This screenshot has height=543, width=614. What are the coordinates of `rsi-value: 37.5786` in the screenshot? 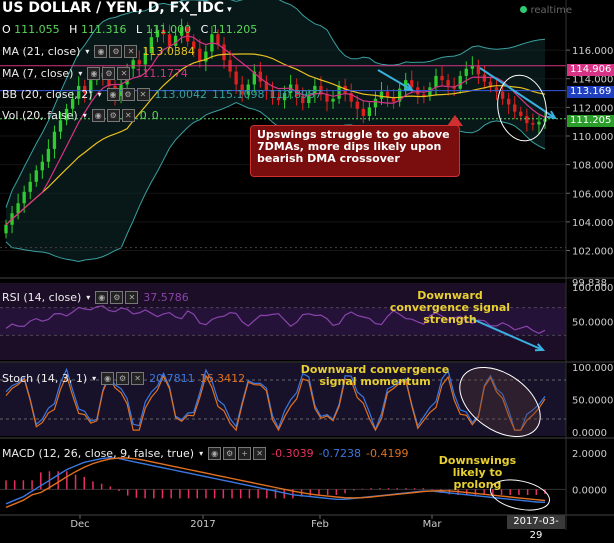 It's located at (166, 297).